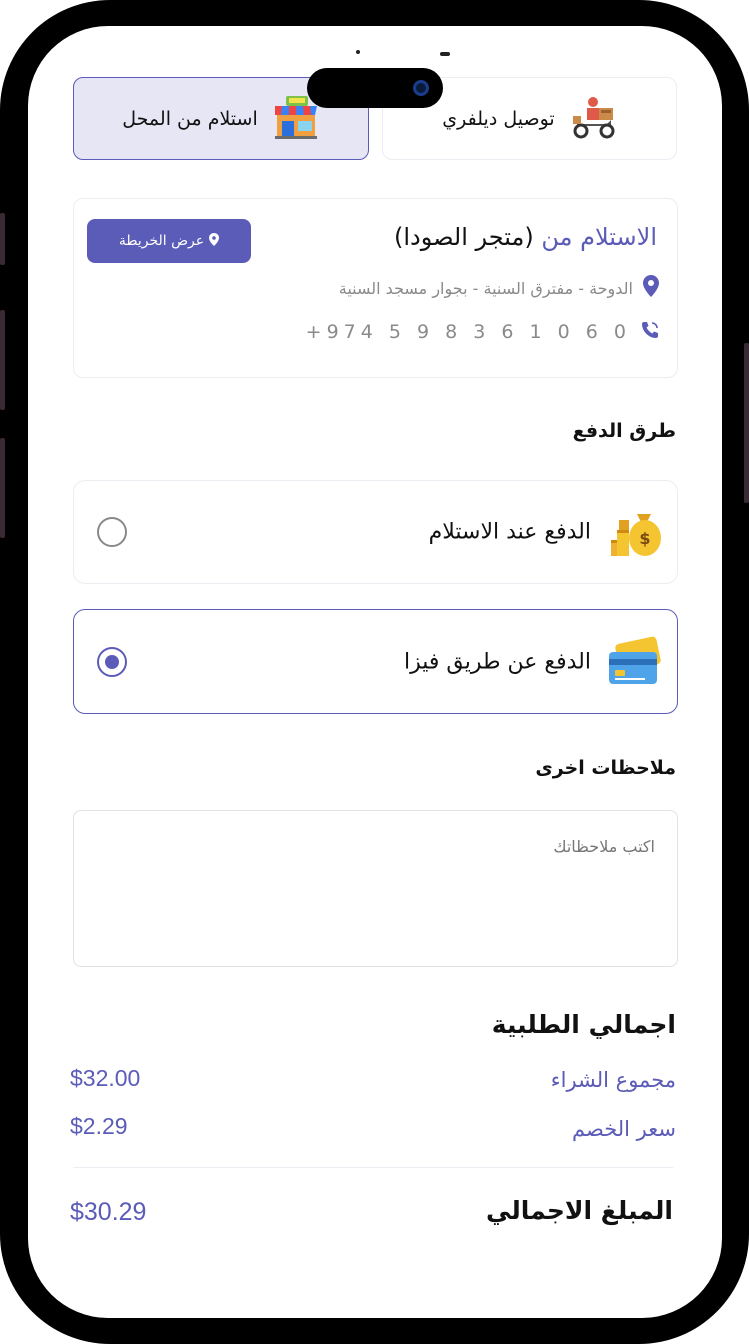  What do you see at coordinates (498, 118) in the screenshot?
I see `delivery-option-label: توصيل ديلفري` at bounding box center [498, 118].